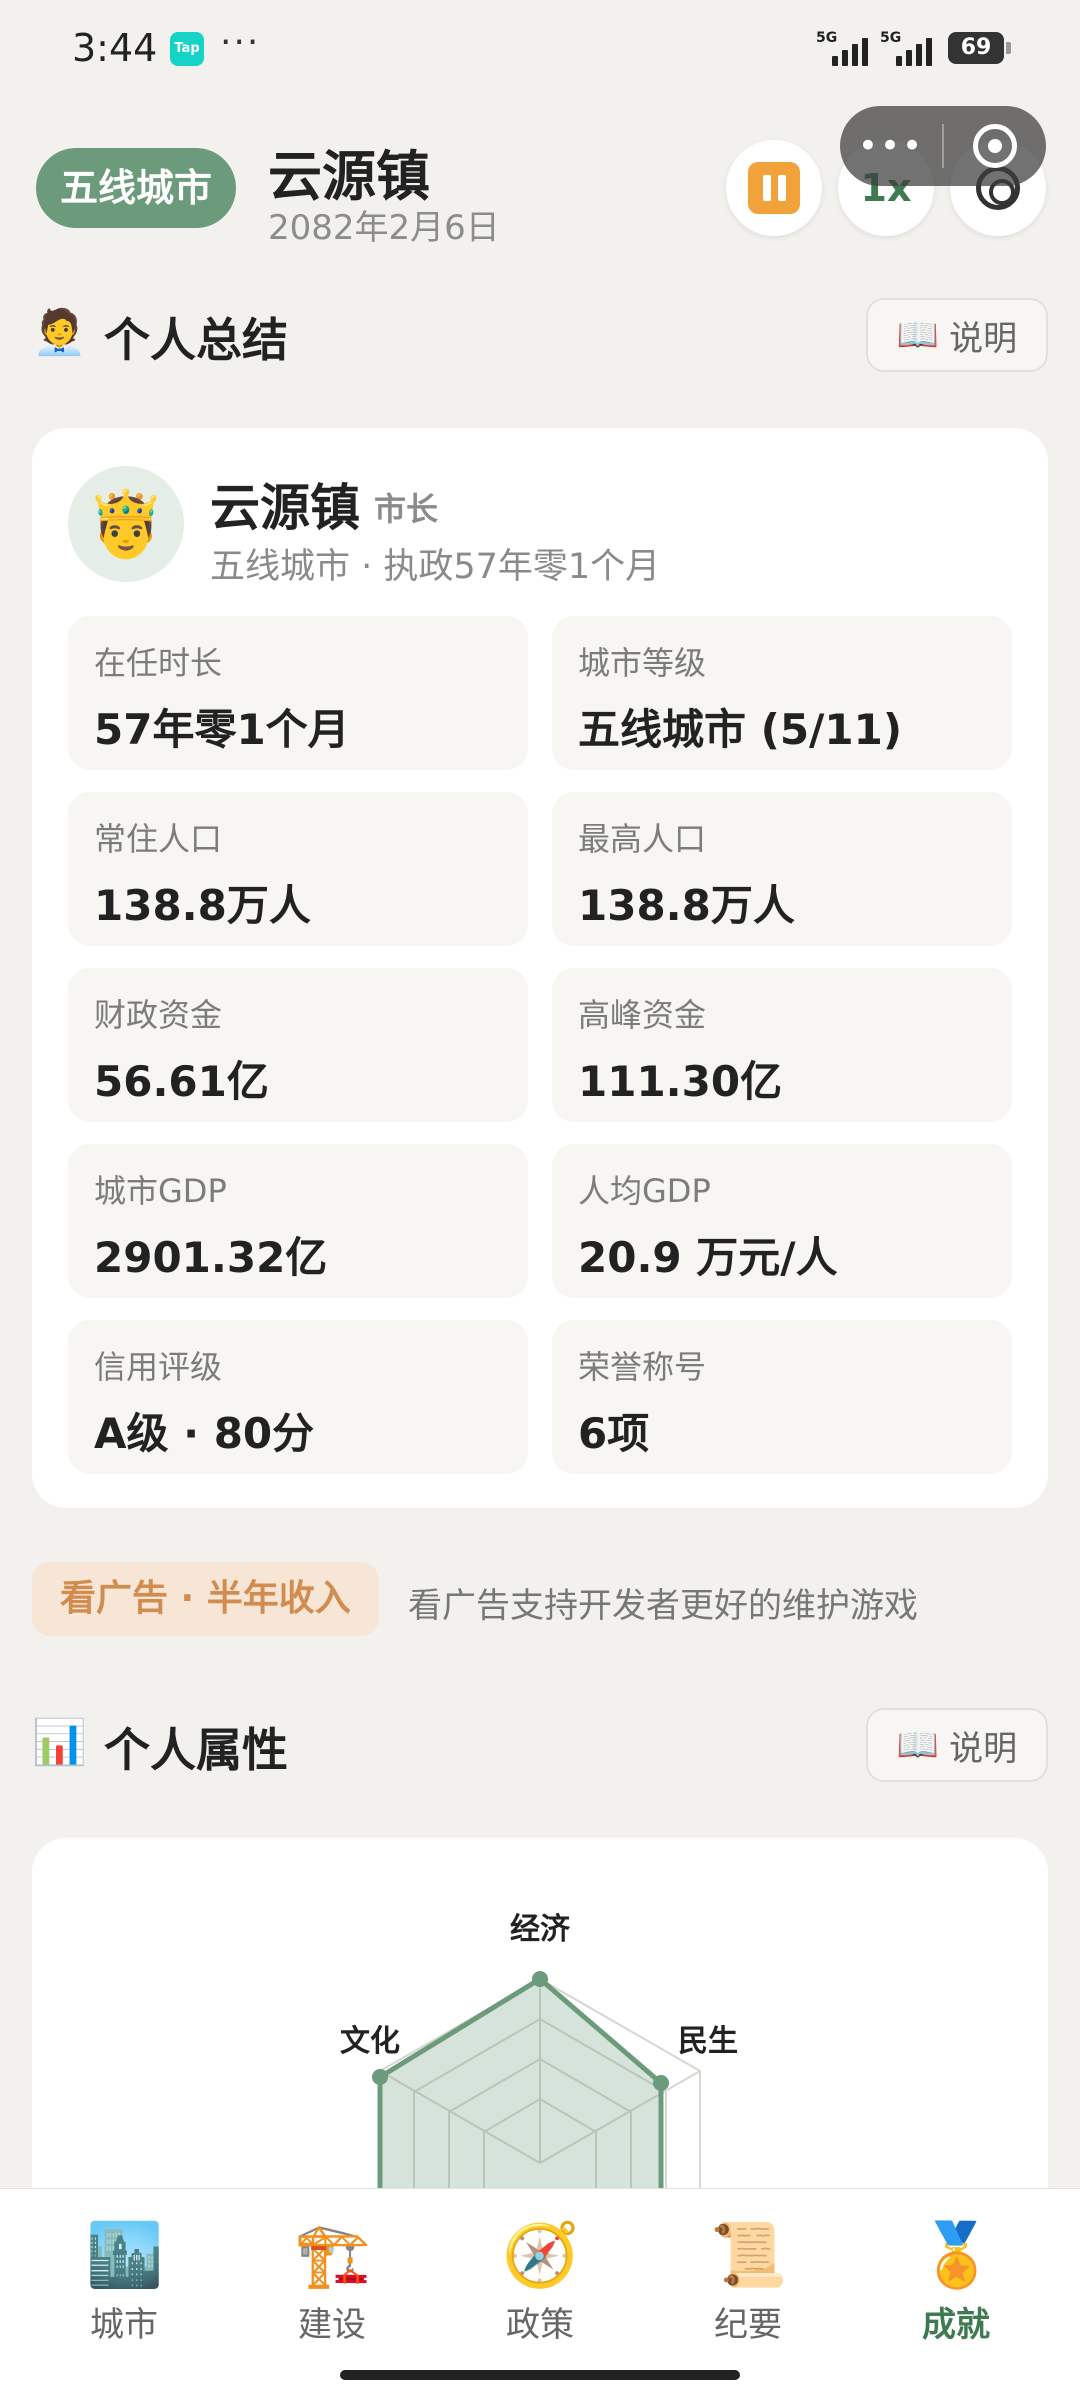 This screenshot has height=2400, width=1080. I want to click on ad-note: 看广告支持开发者更好的维护游戏, so click(663, 1606).